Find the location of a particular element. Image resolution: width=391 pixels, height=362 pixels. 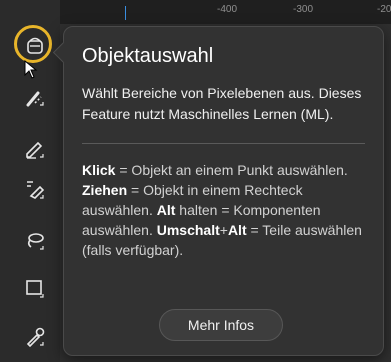

brush-remove-tool is located at coordinates (35, 98).